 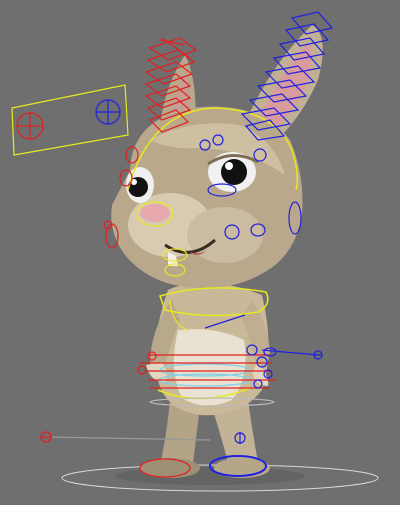 What do you see at coordinates (229, 166) in the screenshot?
I see `right-eye-glint` at bounding box center [229, 166].